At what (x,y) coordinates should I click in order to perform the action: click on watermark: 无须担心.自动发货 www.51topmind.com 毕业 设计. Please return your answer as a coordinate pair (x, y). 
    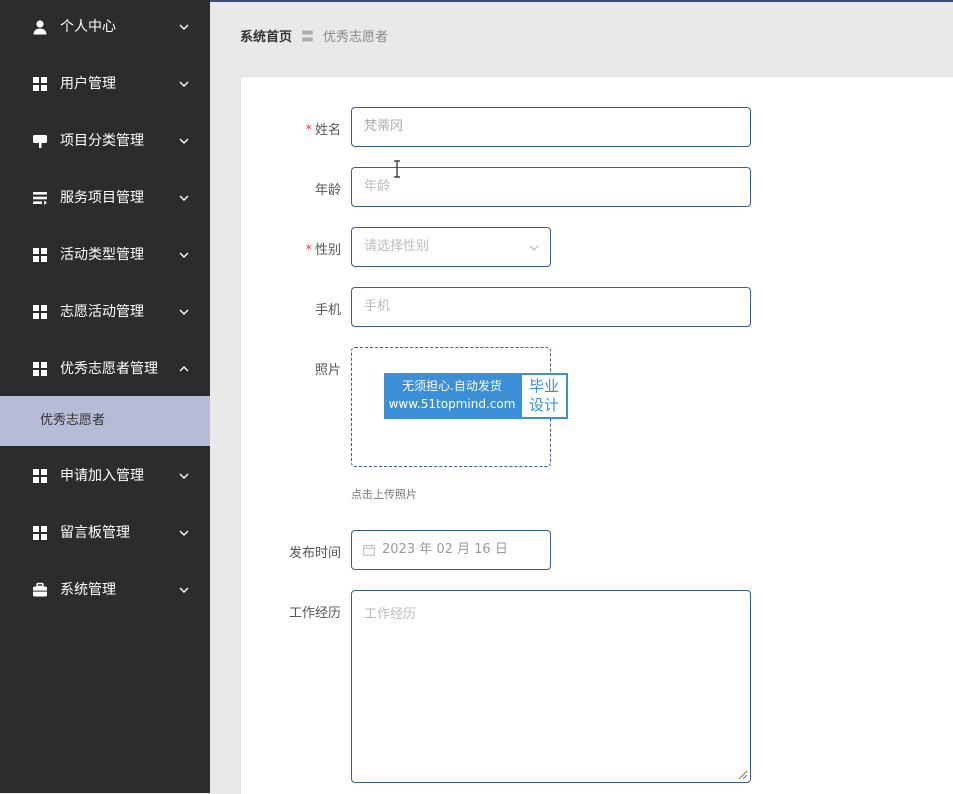
    Looking at the image, I should click on (476, 396).